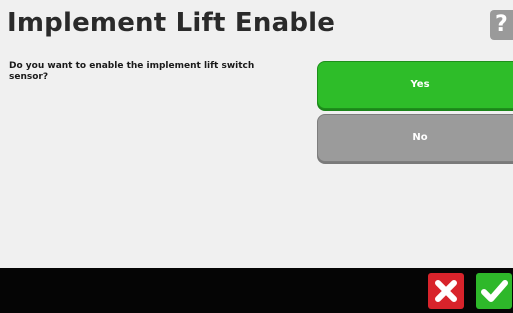  I want to click on confirm-button, so click(494, 291).